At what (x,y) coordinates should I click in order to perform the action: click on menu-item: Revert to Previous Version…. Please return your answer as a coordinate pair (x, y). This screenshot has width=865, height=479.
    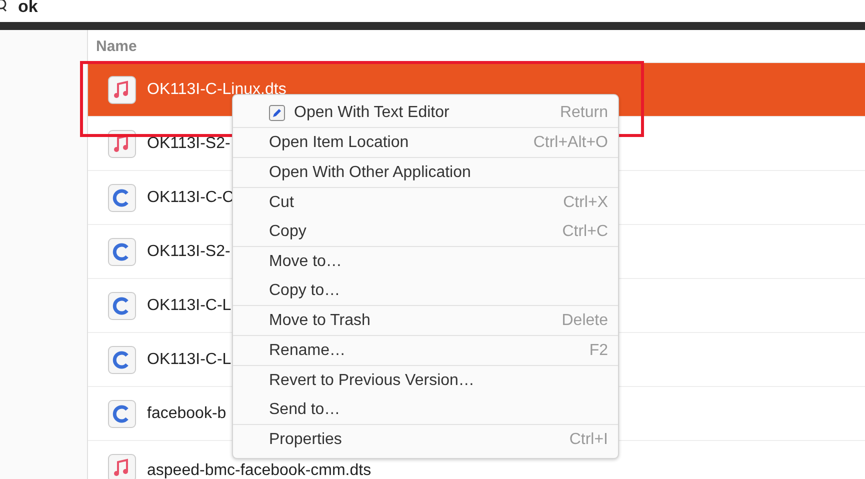
    Looking at the image, I should click on (425, 380).